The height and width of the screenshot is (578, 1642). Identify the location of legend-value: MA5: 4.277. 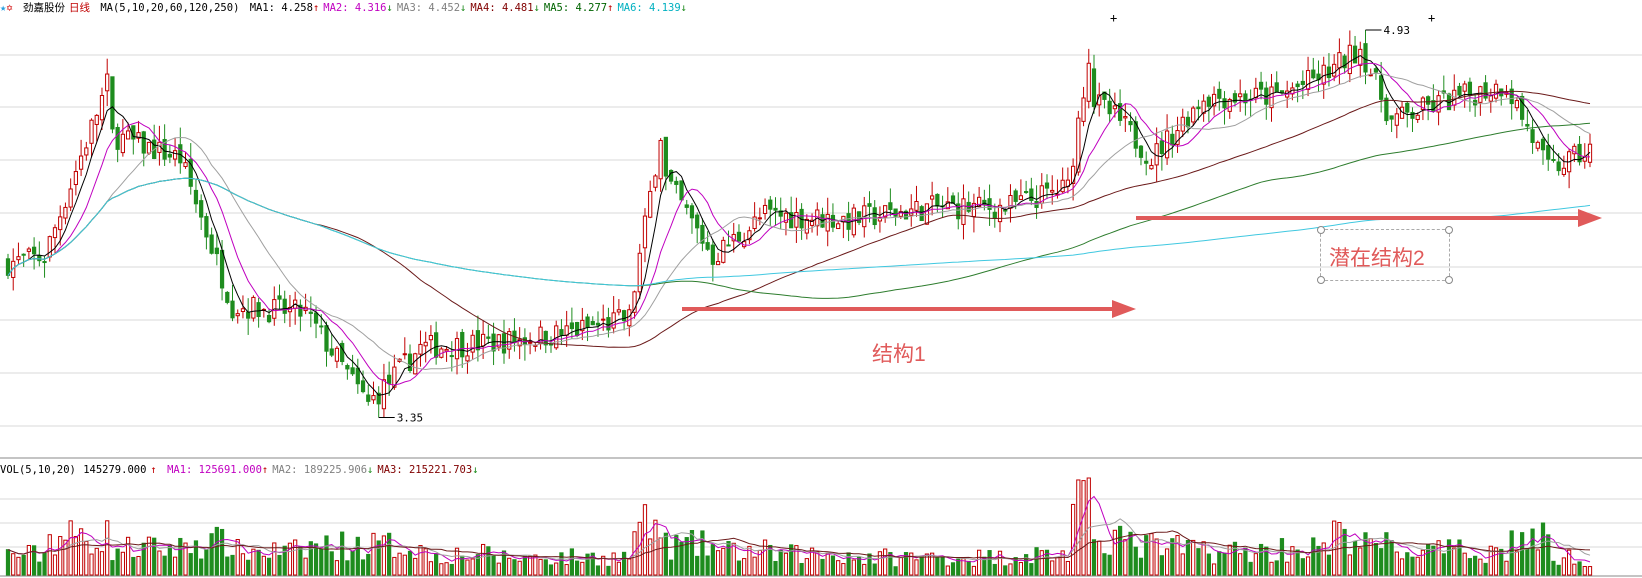
(575, 8).